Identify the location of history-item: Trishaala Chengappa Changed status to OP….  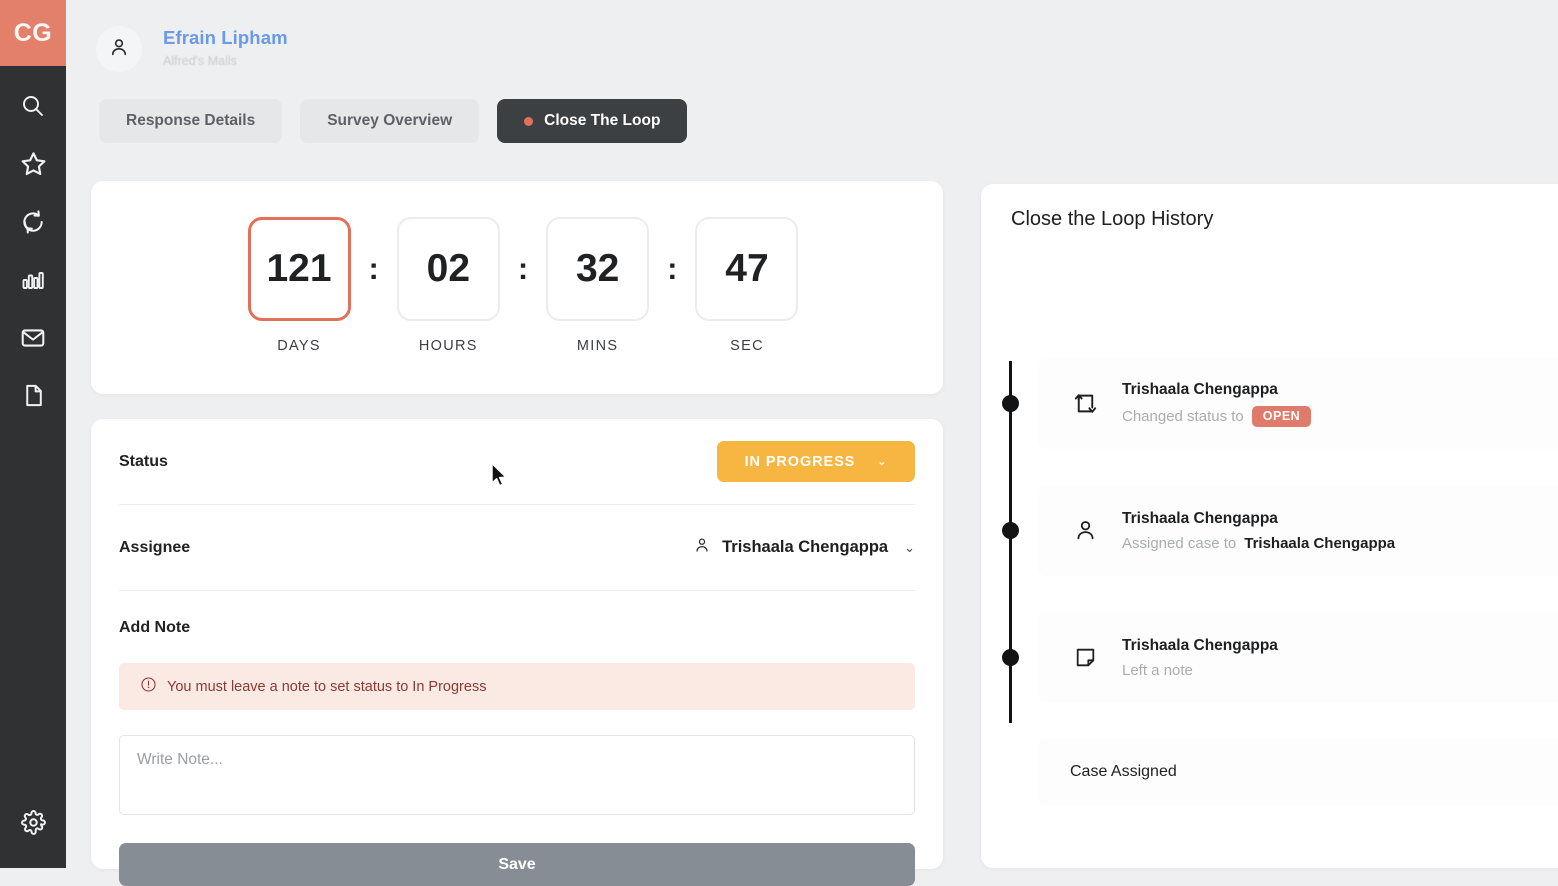
(1298, 403).